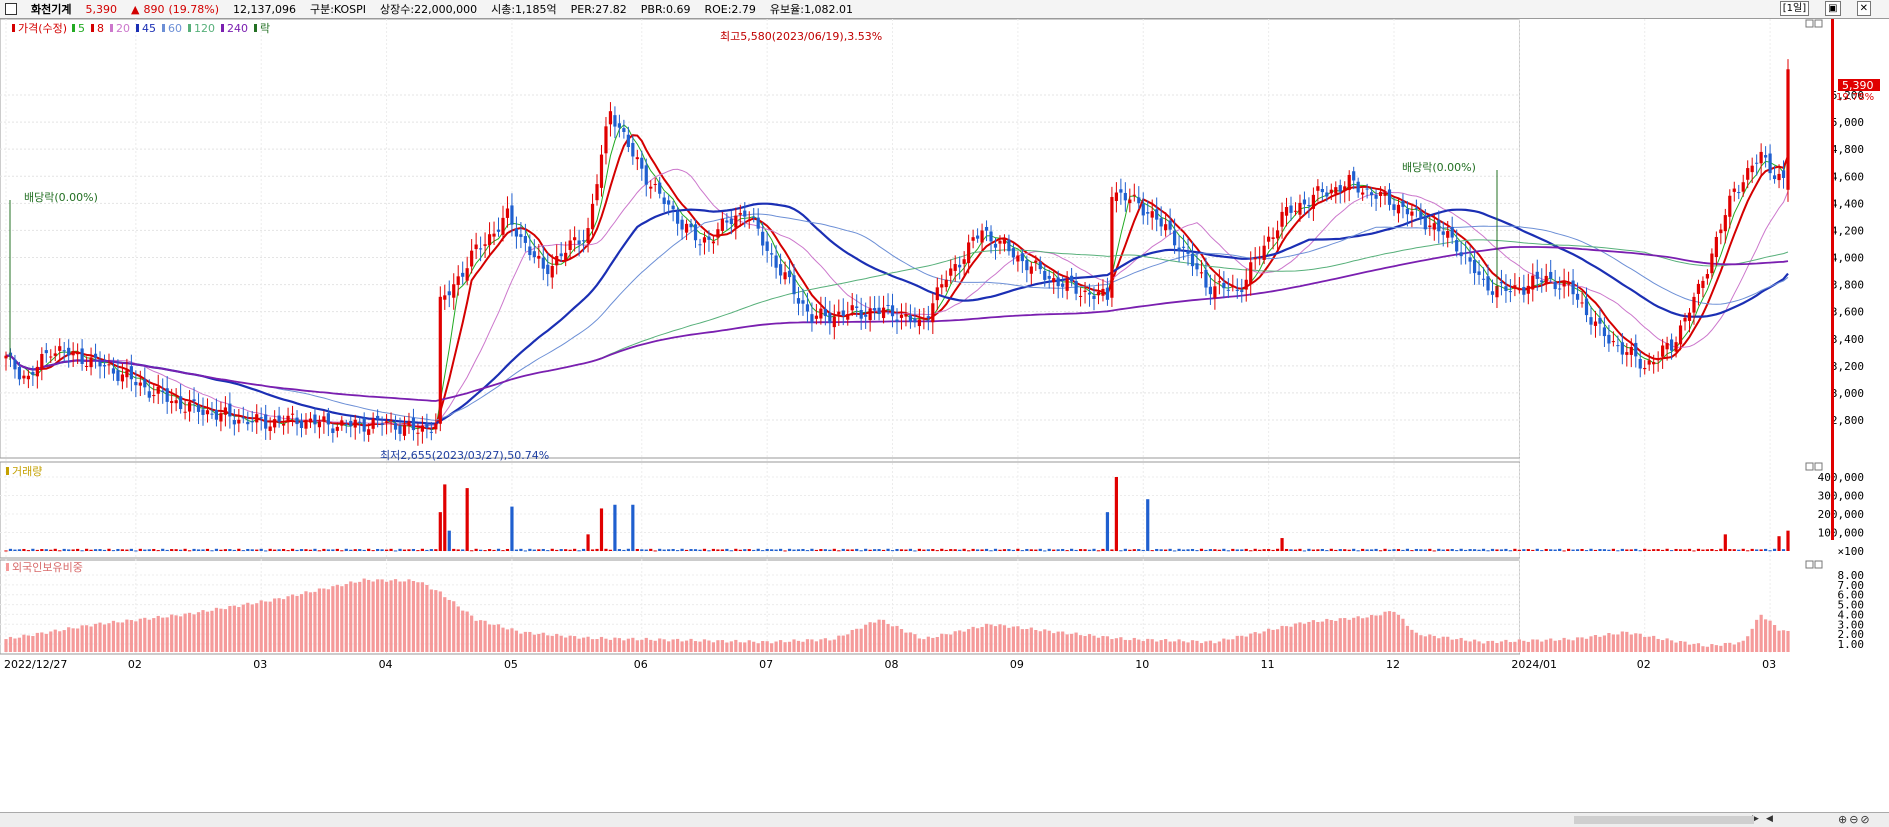  What do you see at coordinates (11, 9) in the screenshot?
I see `select-checkbox` at bounding box center [11, 9].